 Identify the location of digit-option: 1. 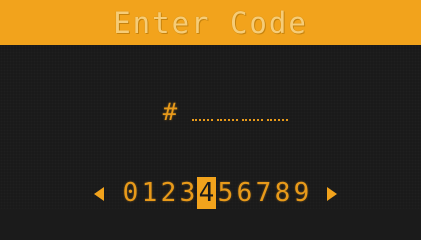
(149, 193).